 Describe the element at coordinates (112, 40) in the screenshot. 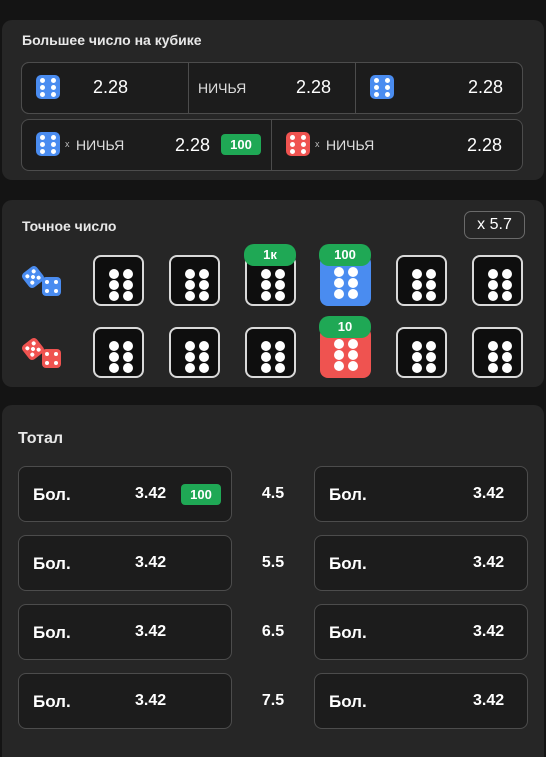

I see `higher-number-title: Большее число на кубике` at that location.